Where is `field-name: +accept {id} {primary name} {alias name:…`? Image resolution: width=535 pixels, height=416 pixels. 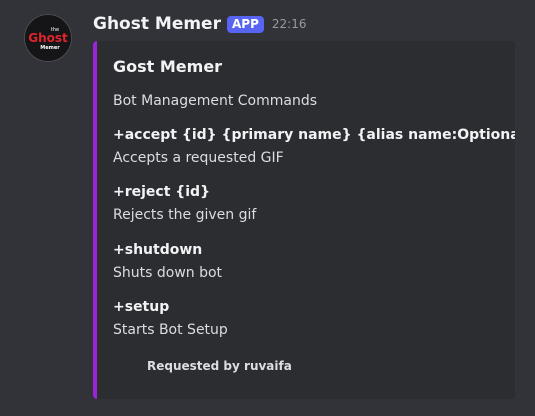 field-name: +accept {id} {primary name} {alias name:… is located at coordinates (314, 135).